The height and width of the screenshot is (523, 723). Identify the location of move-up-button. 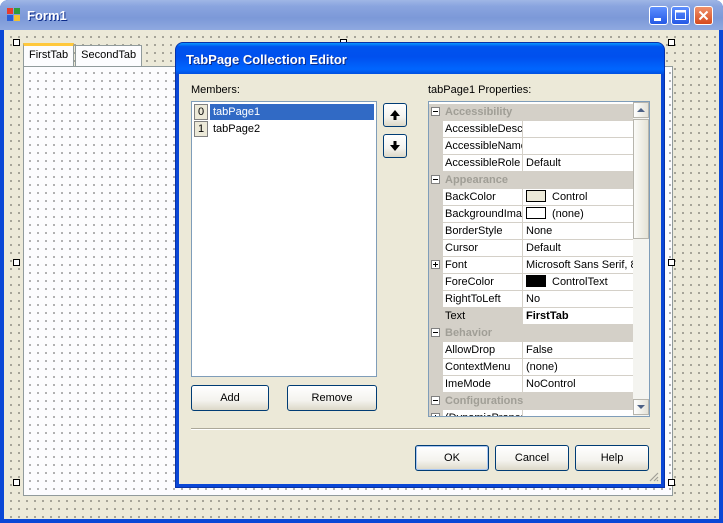
(395, 115).